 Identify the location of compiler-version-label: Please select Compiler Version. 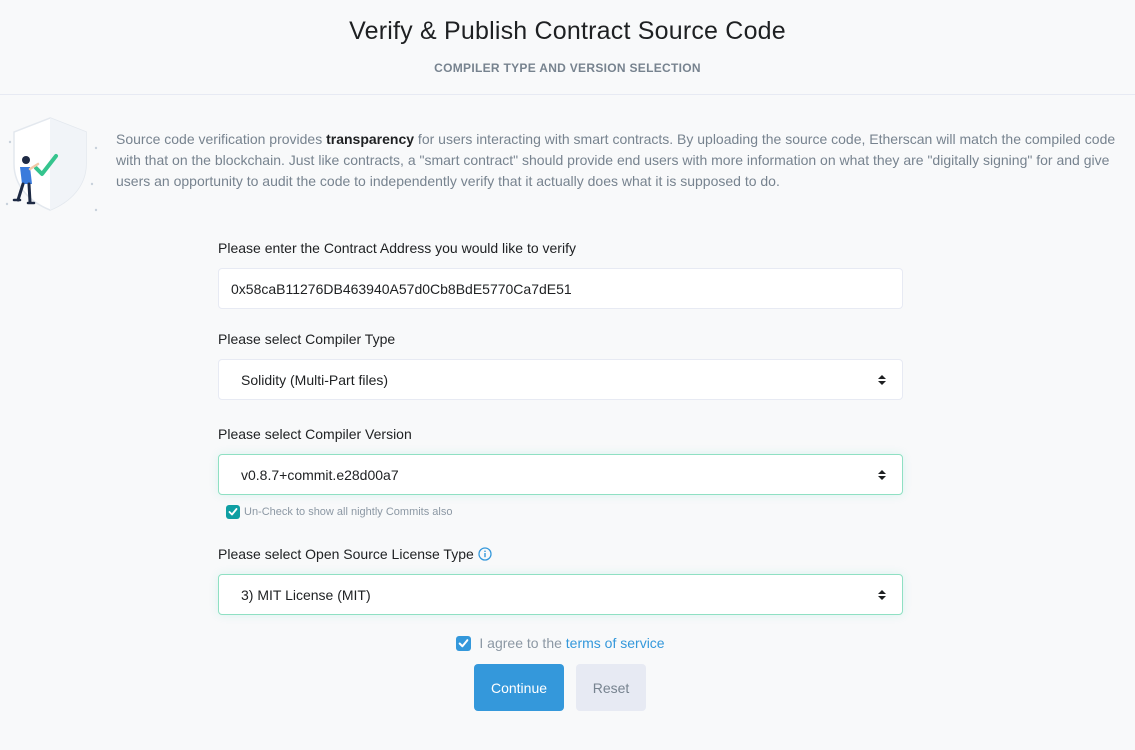
(315, 434).